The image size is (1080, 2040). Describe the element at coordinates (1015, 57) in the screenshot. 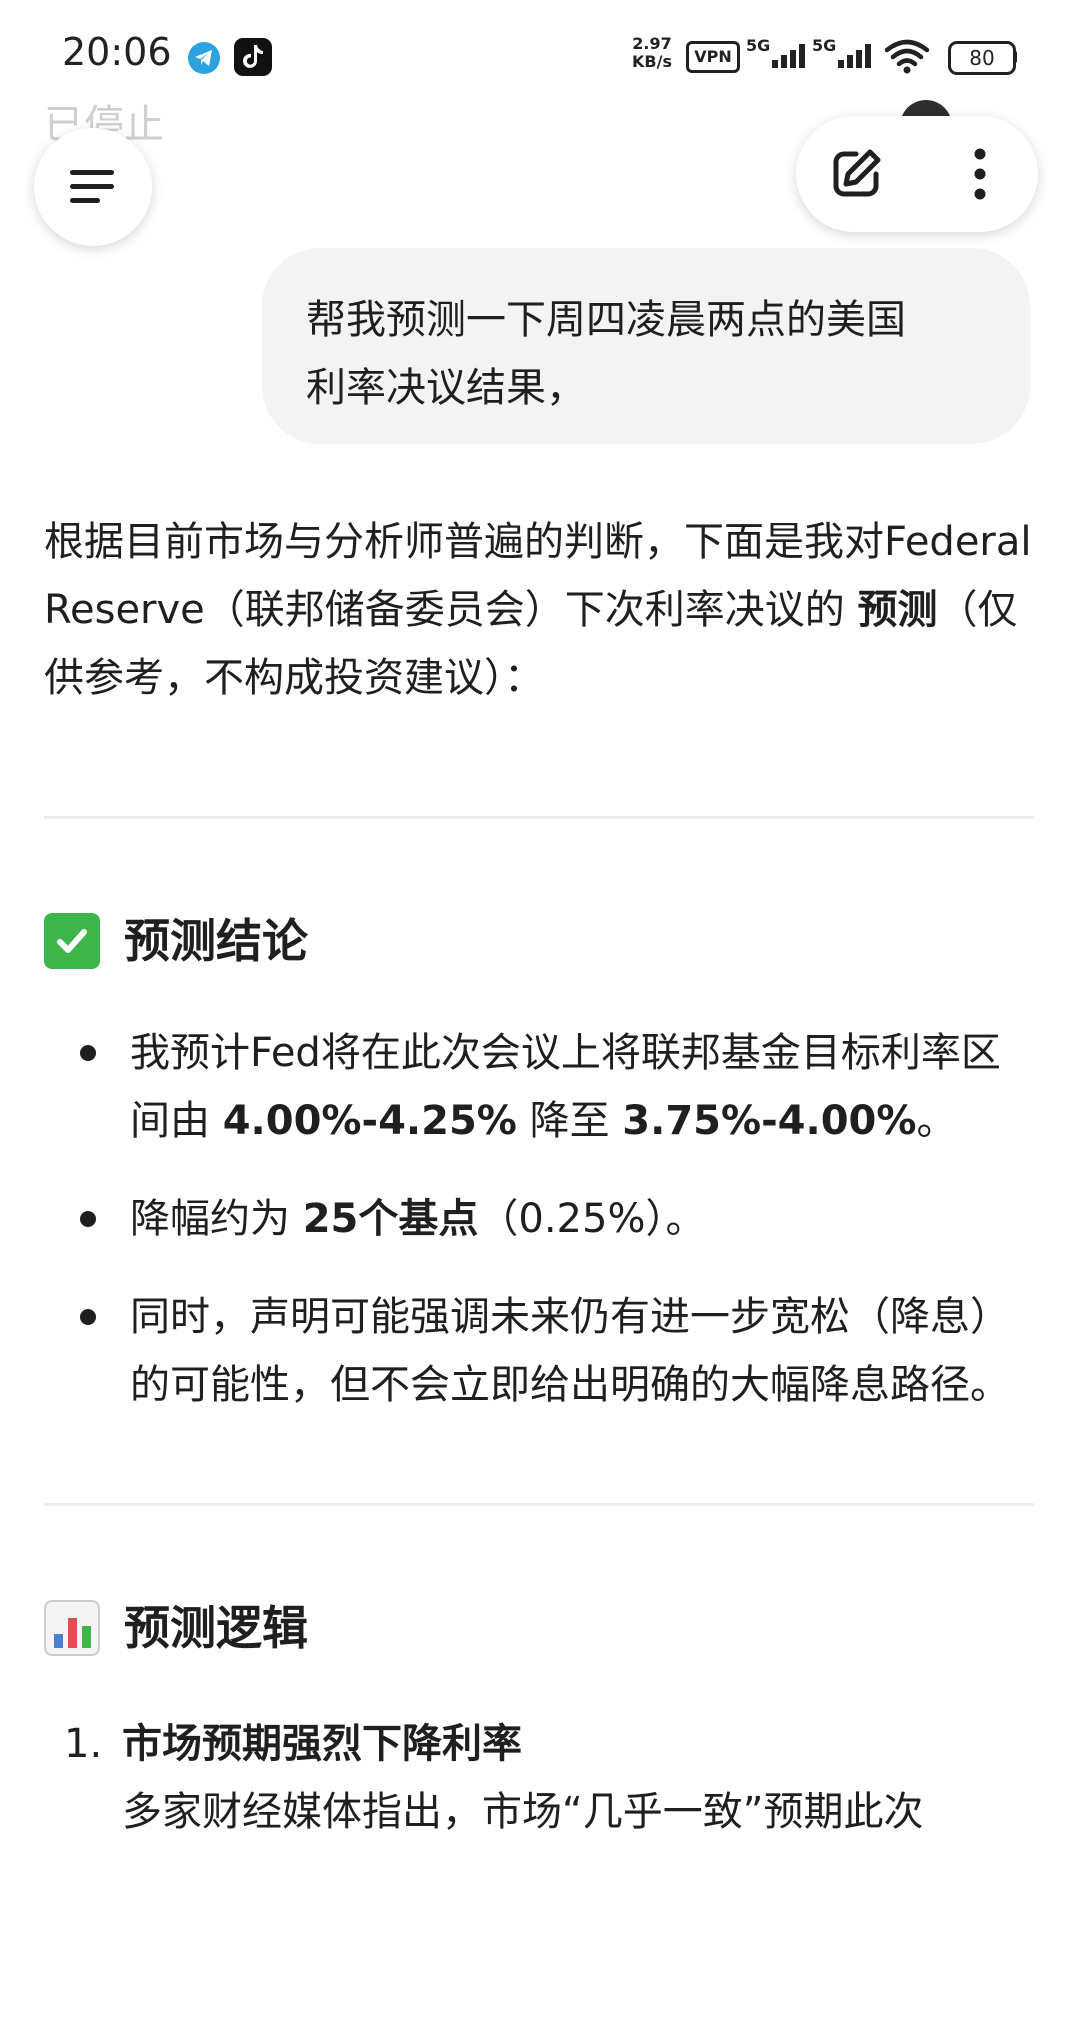

I see `battery-tip` at that location.